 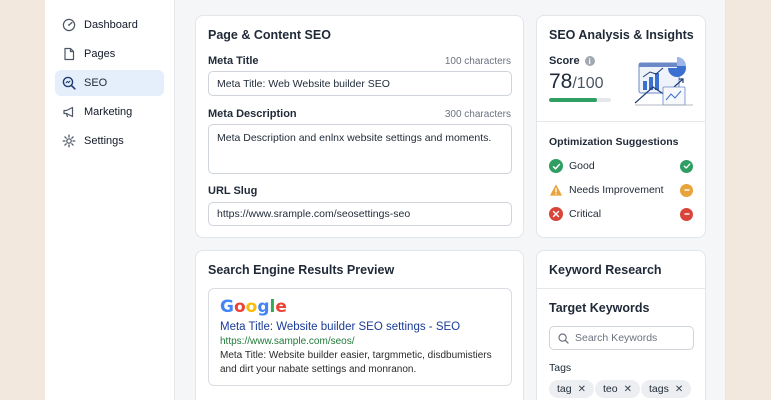 I want to click on url-slug-input: https://www.srample.com/seosettings-seo, so click(x=360, y=214).